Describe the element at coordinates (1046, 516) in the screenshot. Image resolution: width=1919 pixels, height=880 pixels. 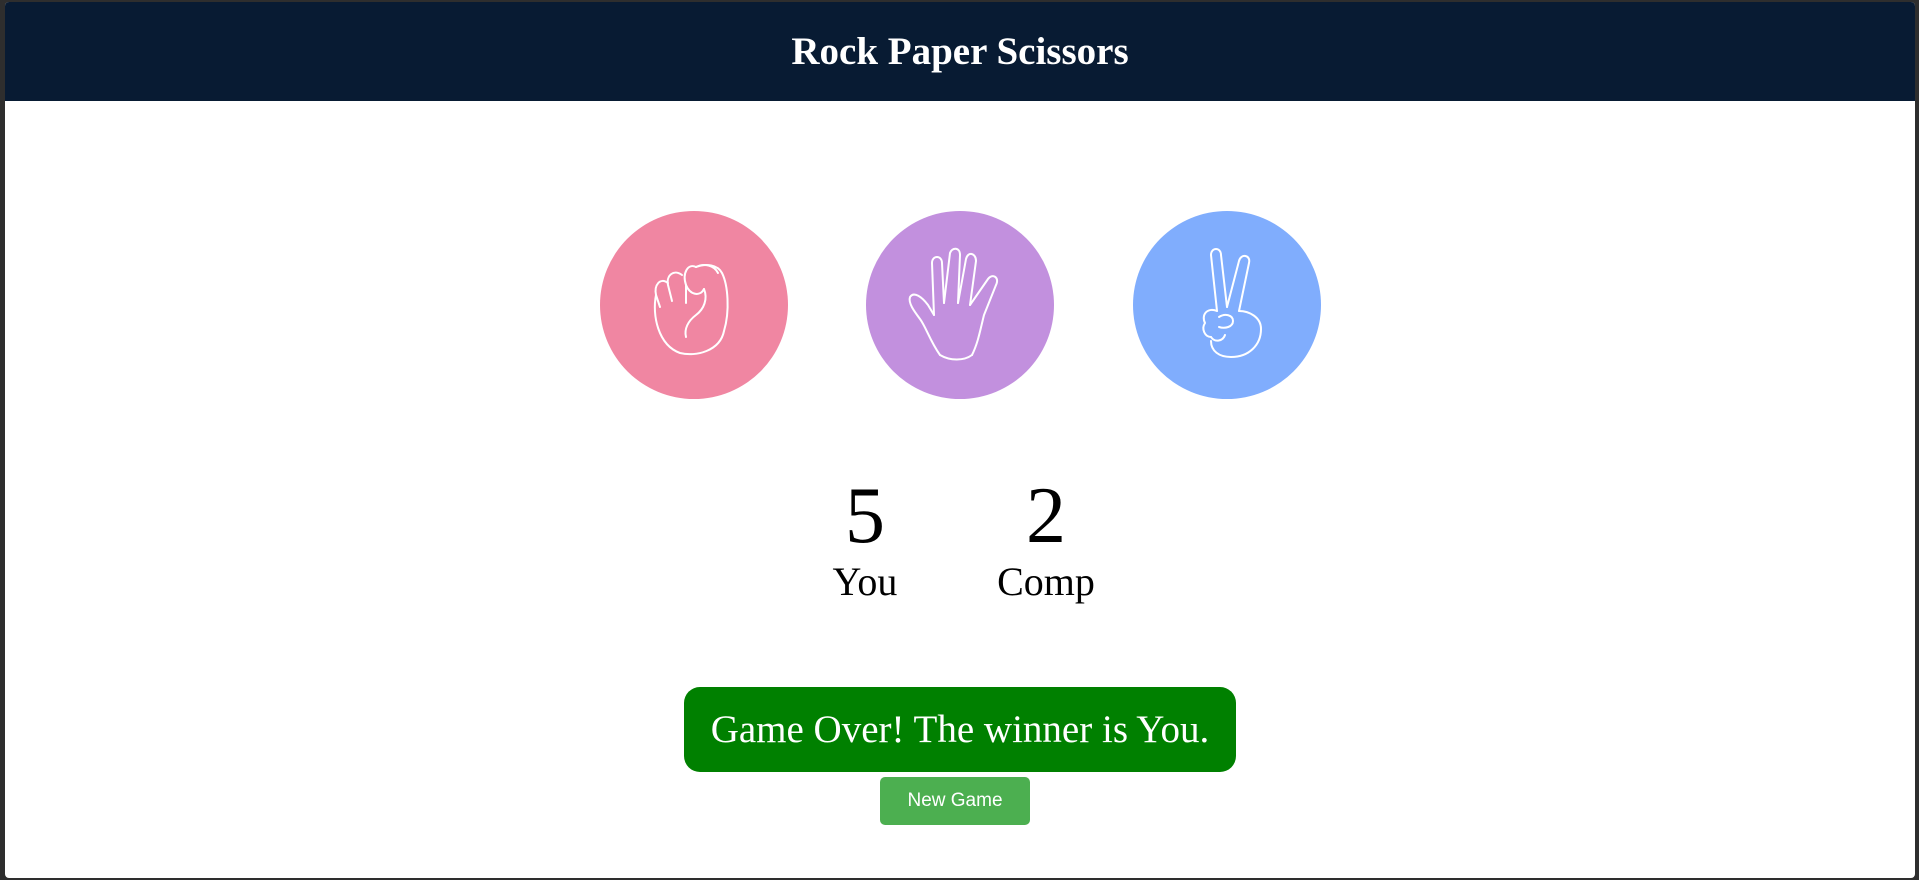
I see `computer-score-value: 2` at that location.